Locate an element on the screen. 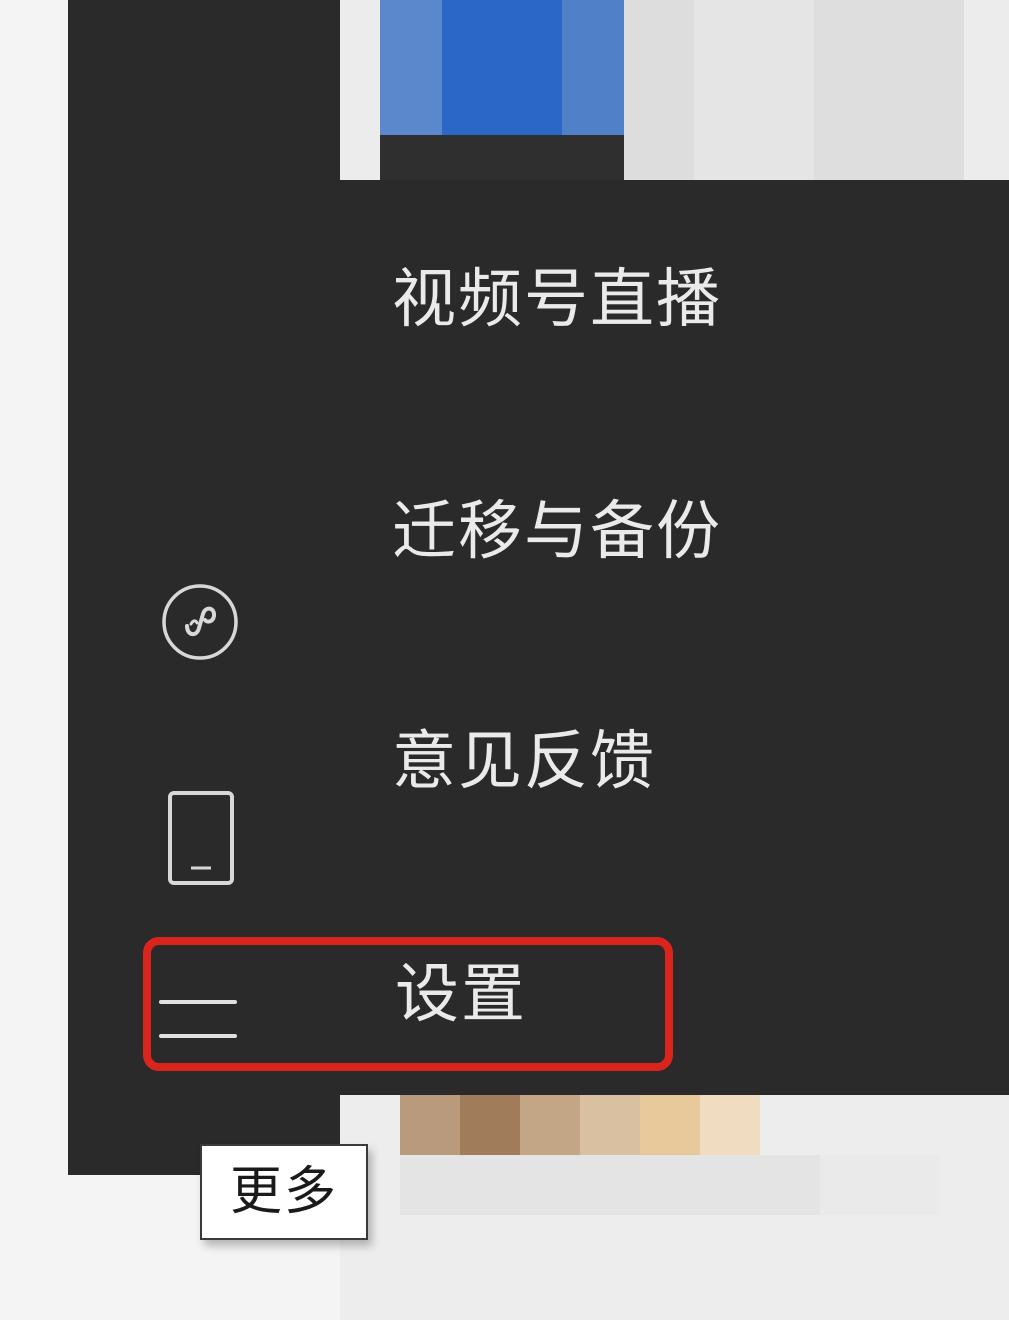 The height and width of the screenshot is (1320, 1009). phone-icon is located at coordinates (201, 838).